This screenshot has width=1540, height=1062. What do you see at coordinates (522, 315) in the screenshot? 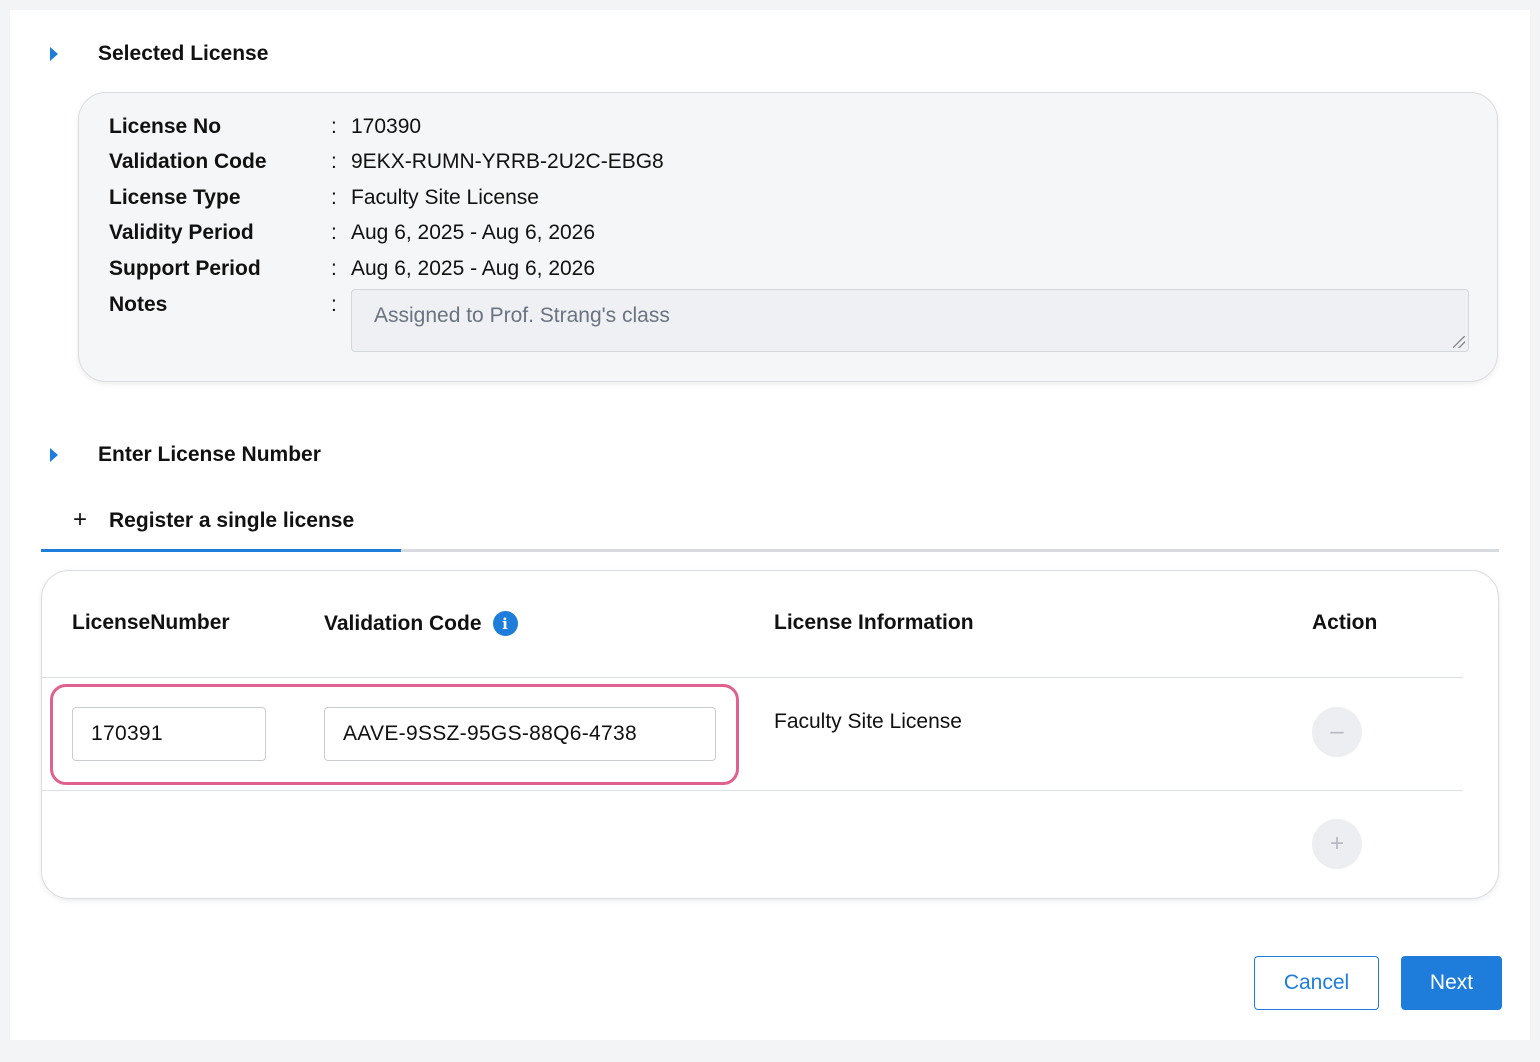
I see `notes-text: Assigned to Prof. Strang's class` at bounding box center [522, 315].